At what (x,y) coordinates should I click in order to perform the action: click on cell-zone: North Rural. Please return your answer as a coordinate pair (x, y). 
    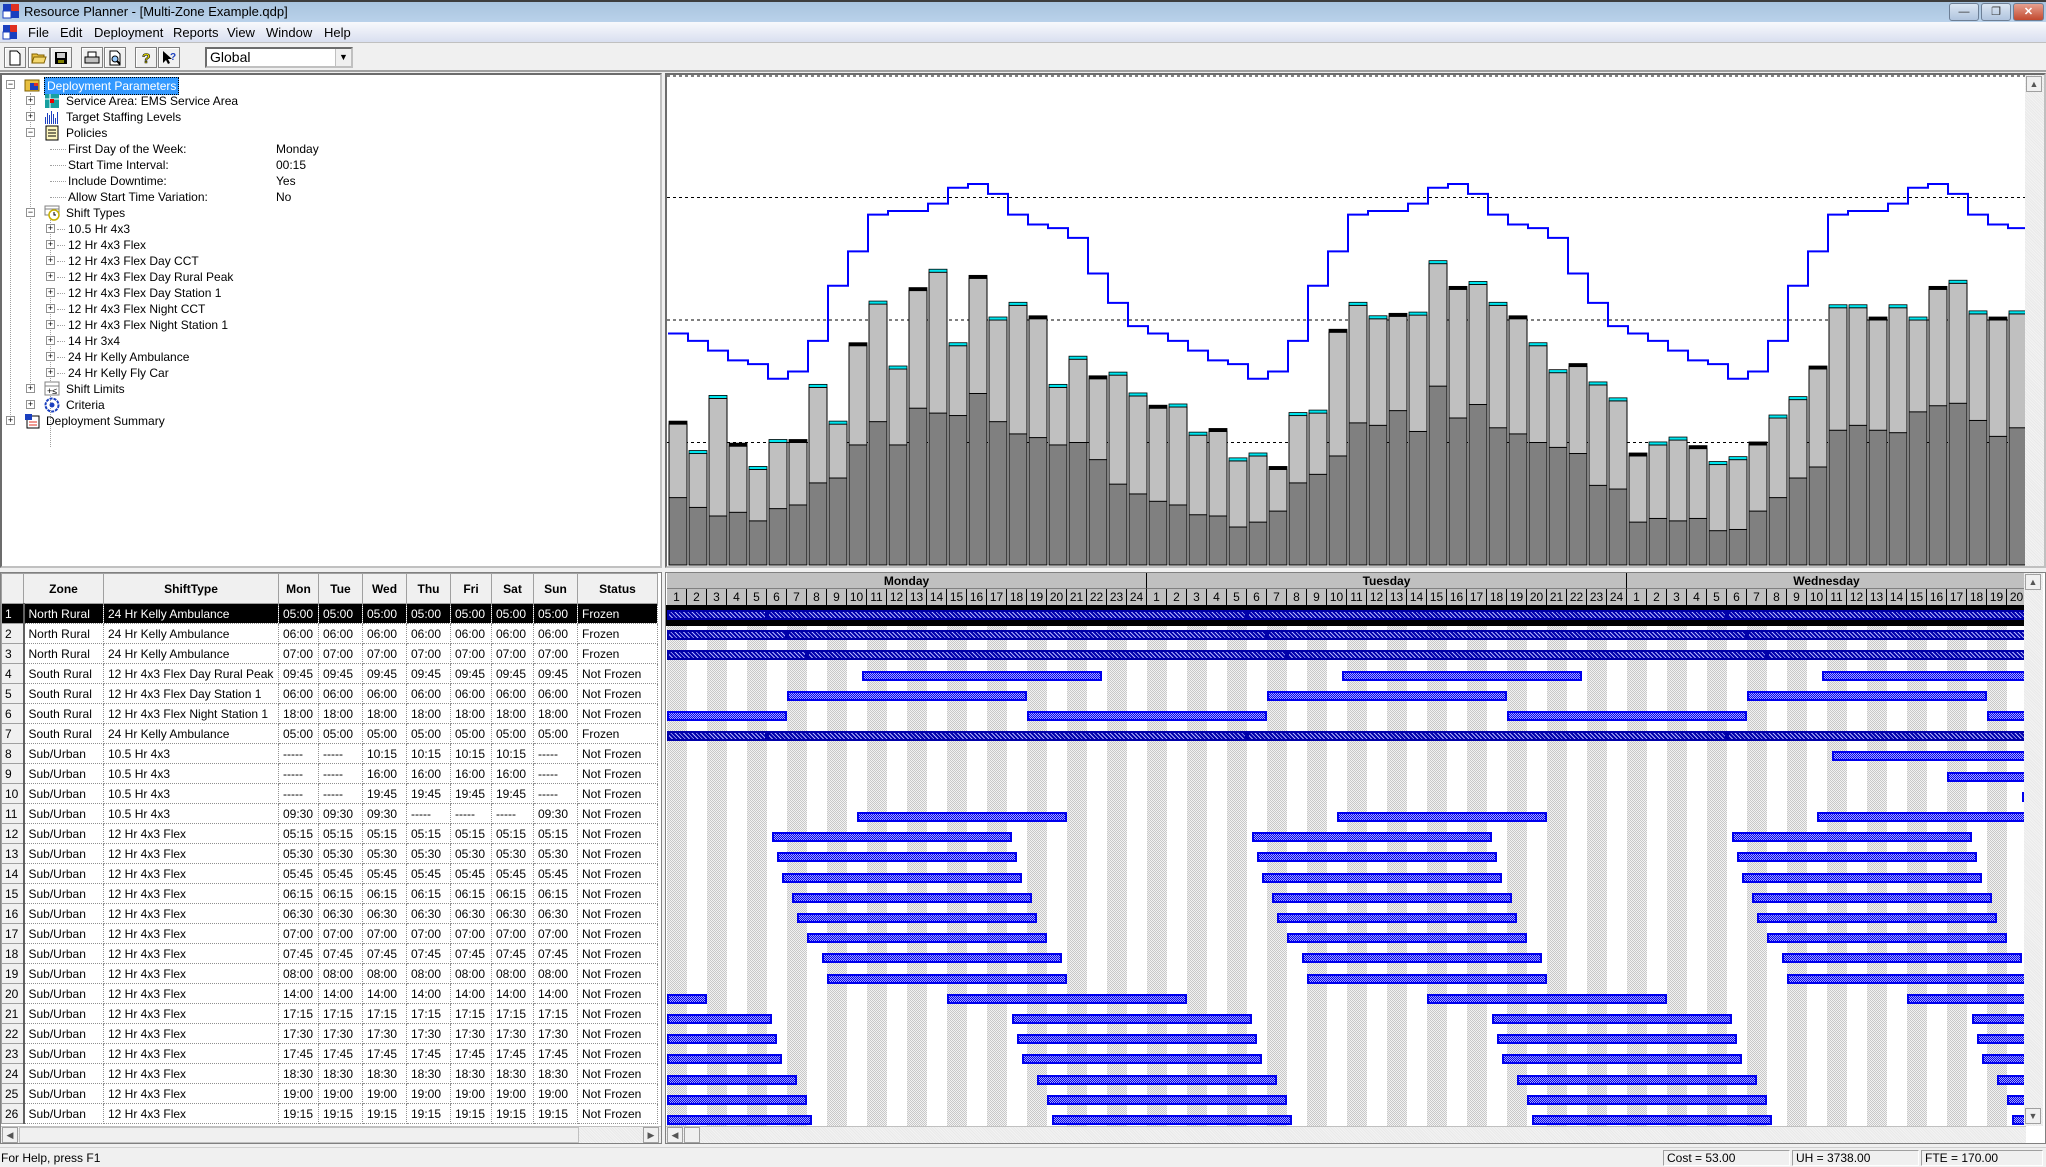
    Looking at the image, I should click on (63, 653).